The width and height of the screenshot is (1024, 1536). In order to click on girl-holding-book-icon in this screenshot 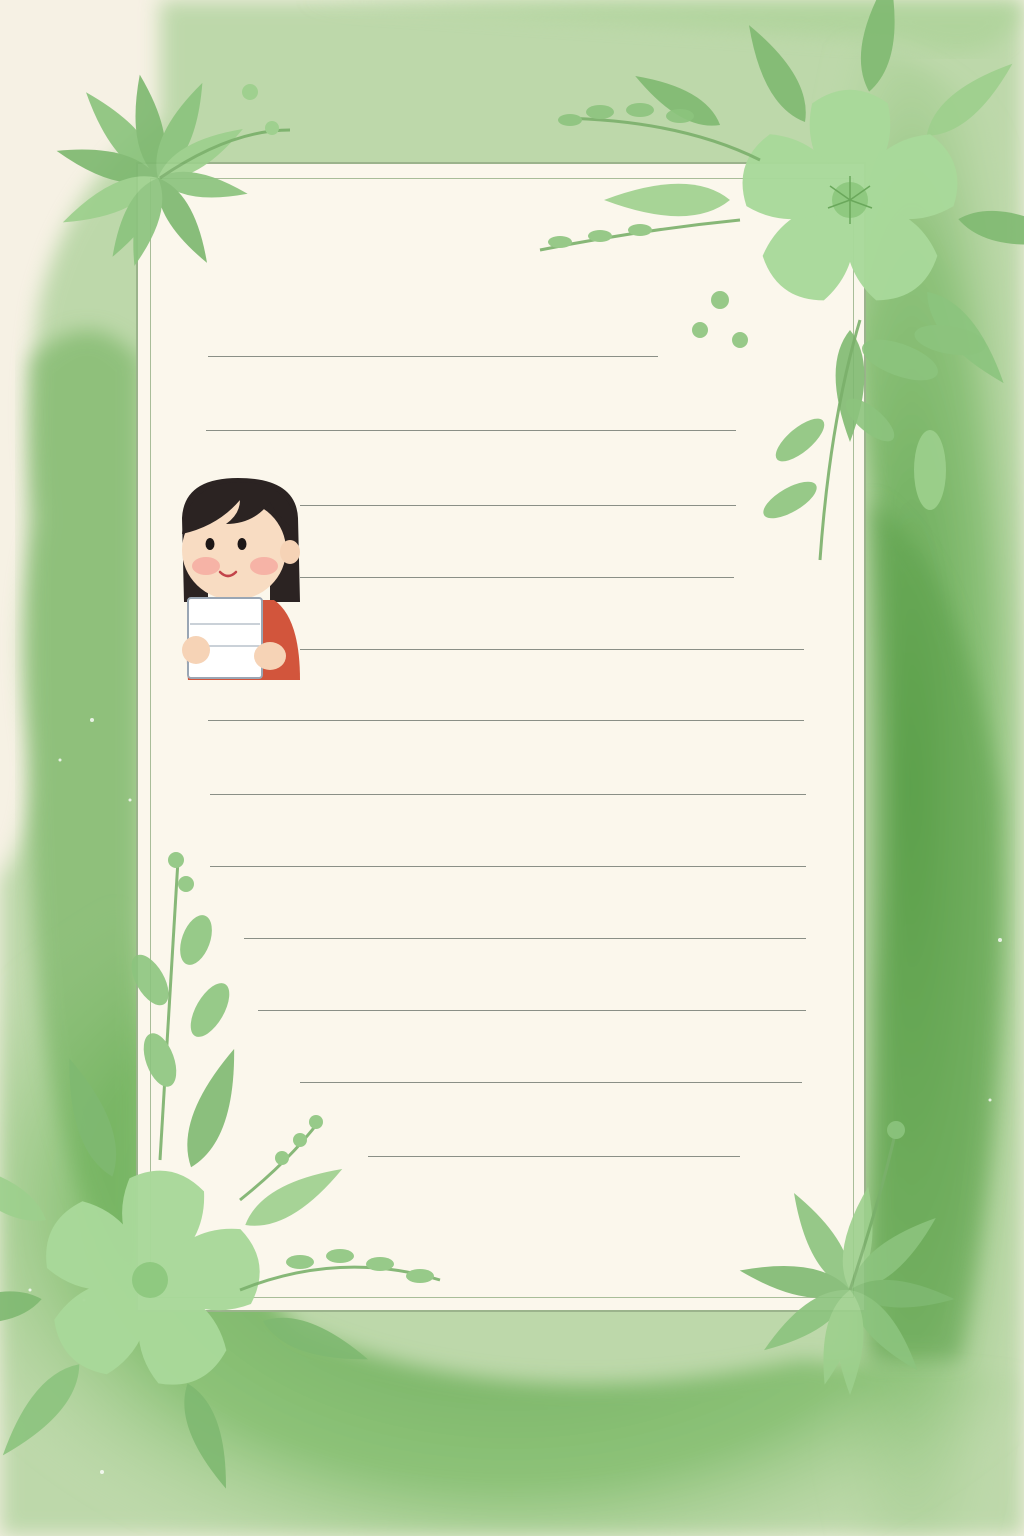, I will do `click(240, 579)`.